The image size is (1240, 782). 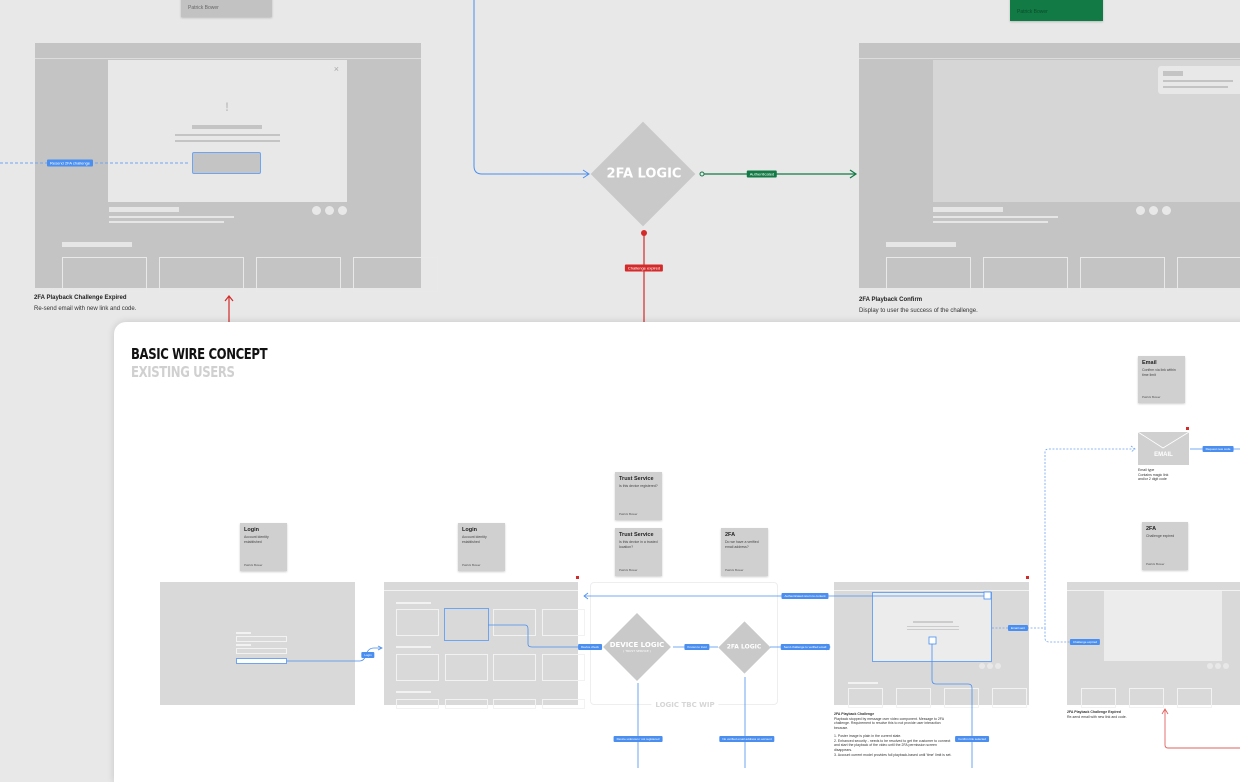 I want to click on flow-label: Email sent, so click(x=1018, y=628).